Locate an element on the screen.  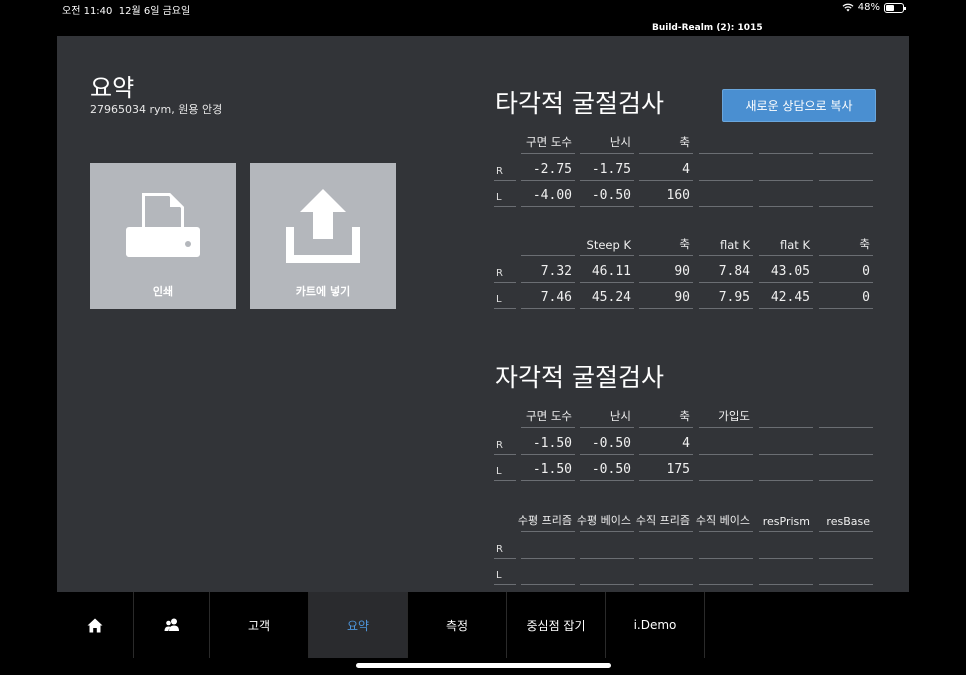
axis-field: 160 is located at coordinates (666, 194).